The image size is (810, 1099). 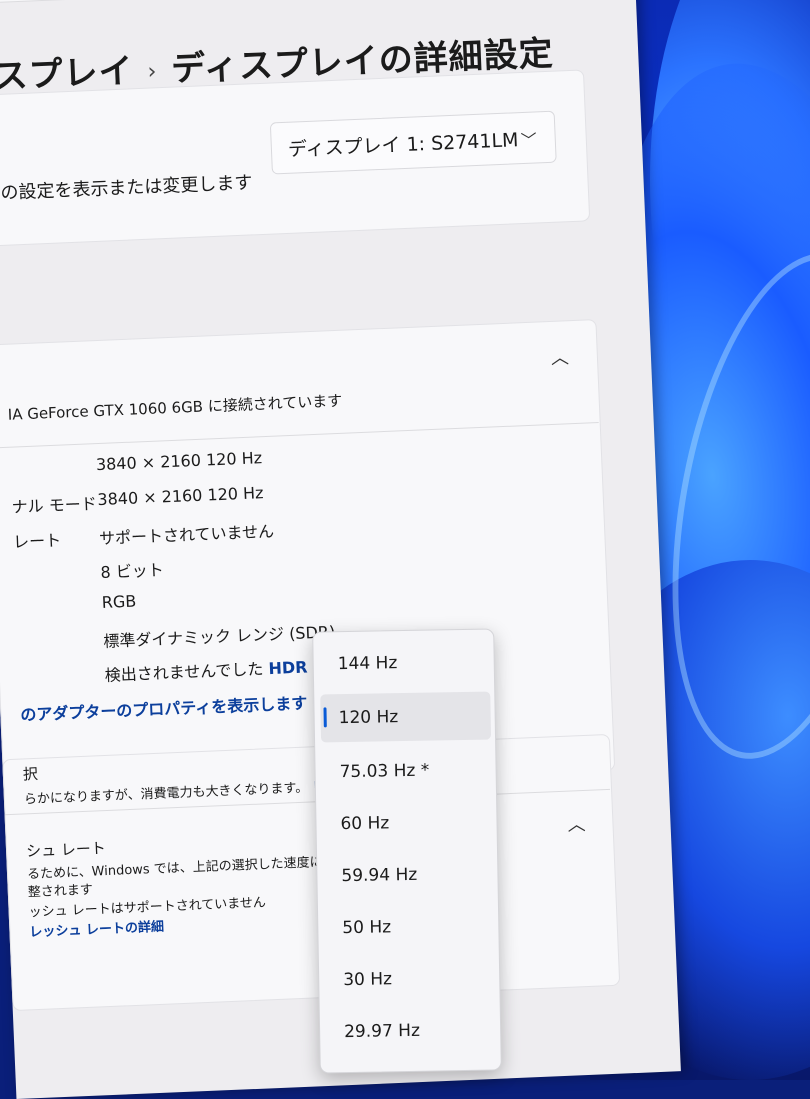 What do you see at coordinates (410, 978) in the screenshot?
I see `refresh-option: 30 Hz` at bounding box center [410, 978].